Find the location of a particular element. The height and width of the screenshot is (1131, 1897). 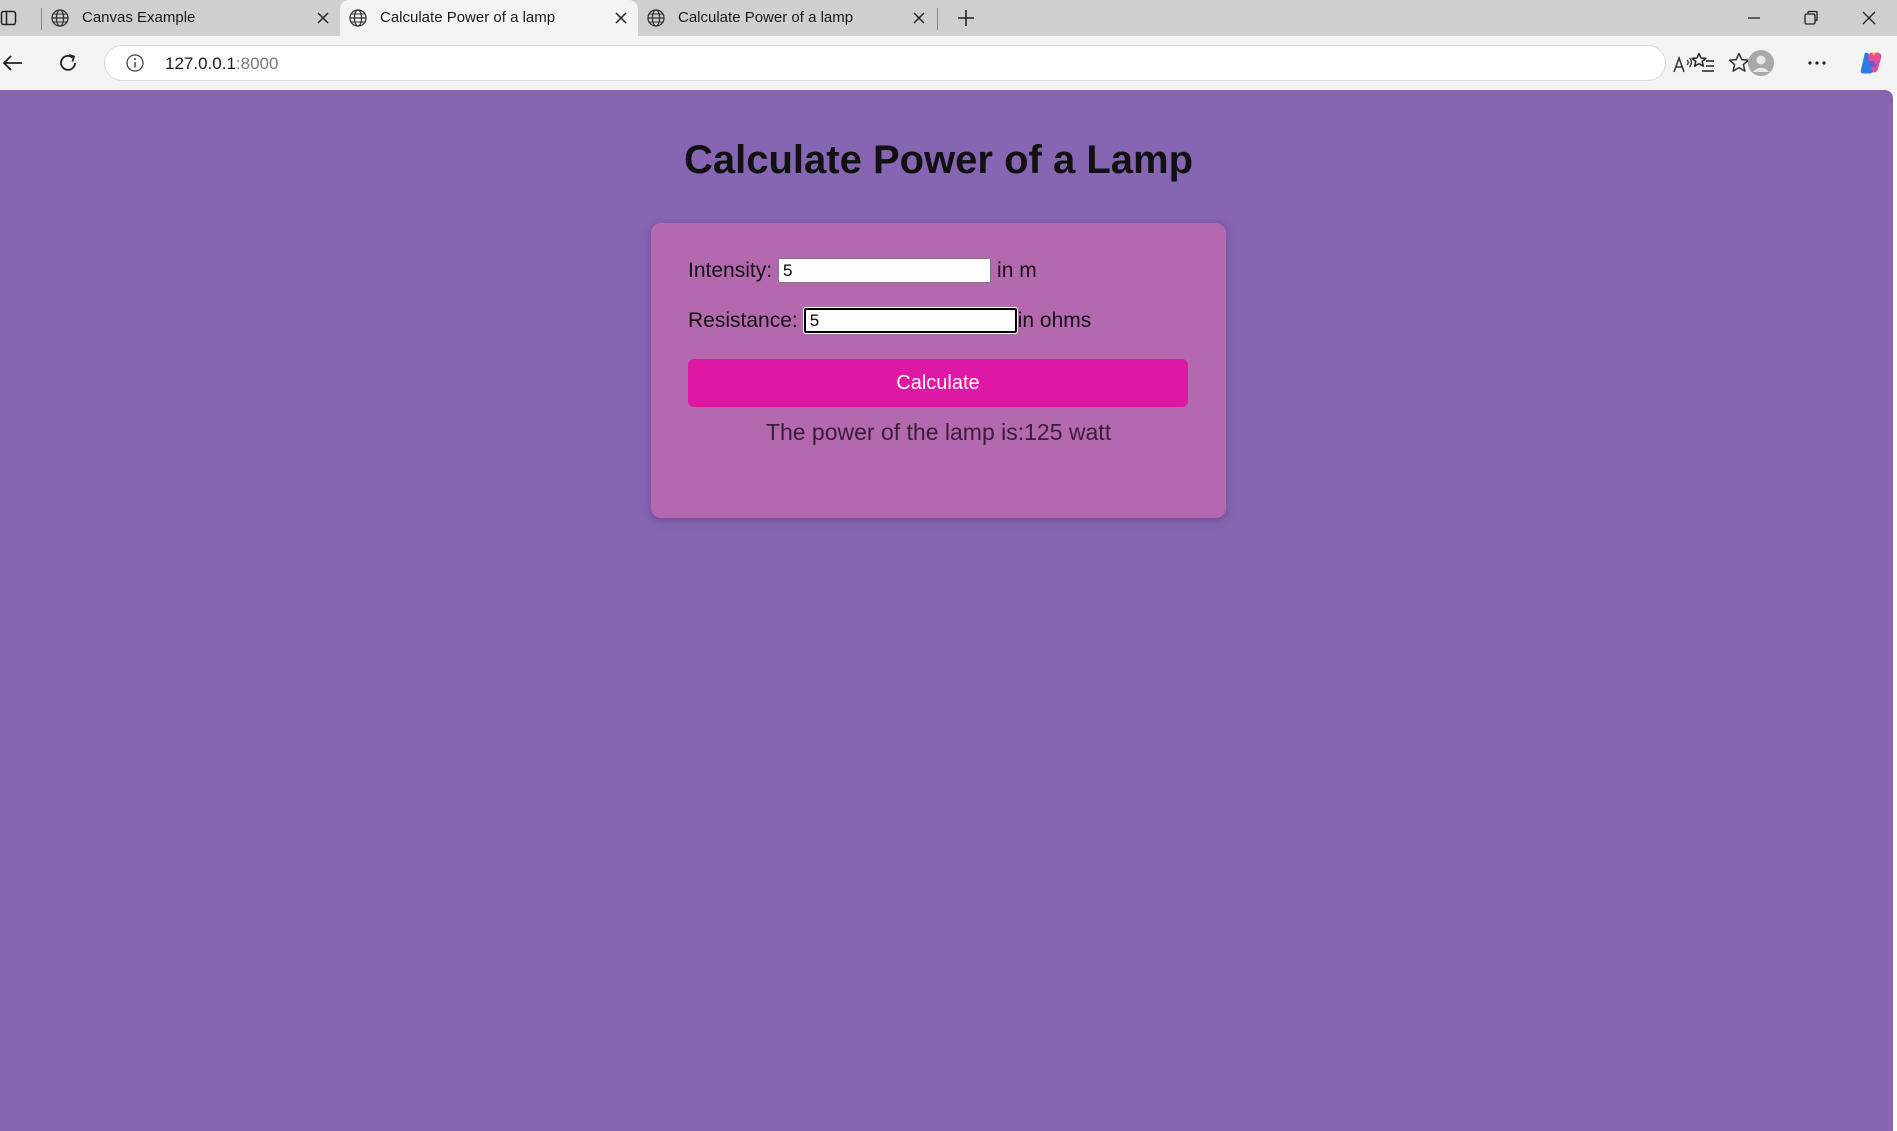

url-text: 127.0.0.1:8000 is located at coordinates (221, 64).